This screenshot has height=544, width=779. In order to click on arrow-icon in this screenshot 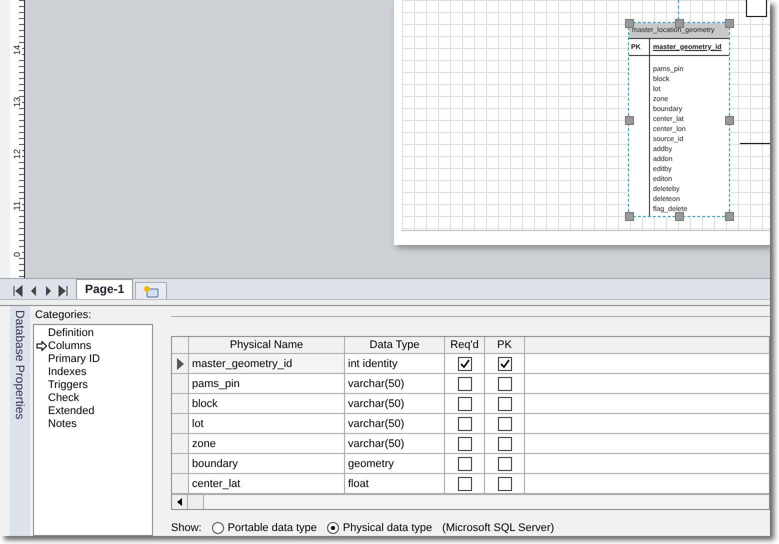, I will do `click(41, 345)`.